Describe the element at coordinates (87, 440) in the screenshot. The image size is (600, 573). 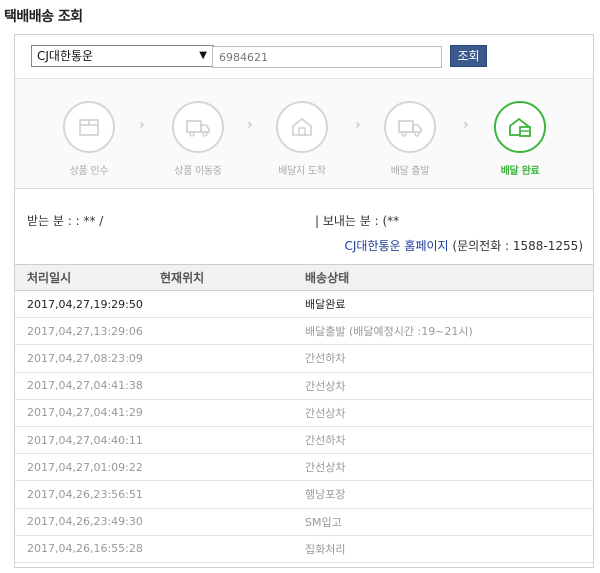
I see `row-date: 2017,04,27,04:40:11` at that location.